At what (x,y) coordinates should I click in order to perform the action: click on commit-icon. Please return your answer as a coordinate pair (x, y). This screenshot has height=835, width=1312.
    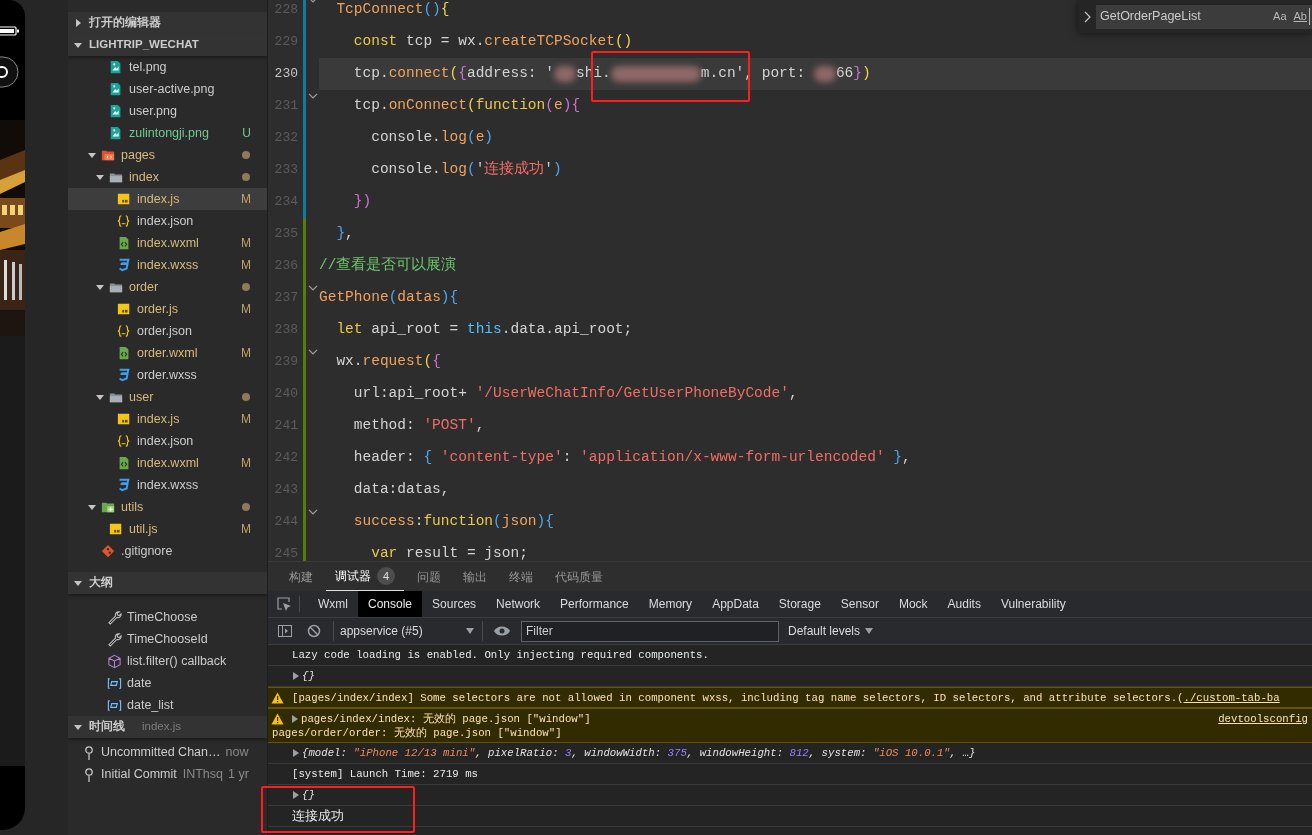
    Looking at the image, I should click on (89, 752).